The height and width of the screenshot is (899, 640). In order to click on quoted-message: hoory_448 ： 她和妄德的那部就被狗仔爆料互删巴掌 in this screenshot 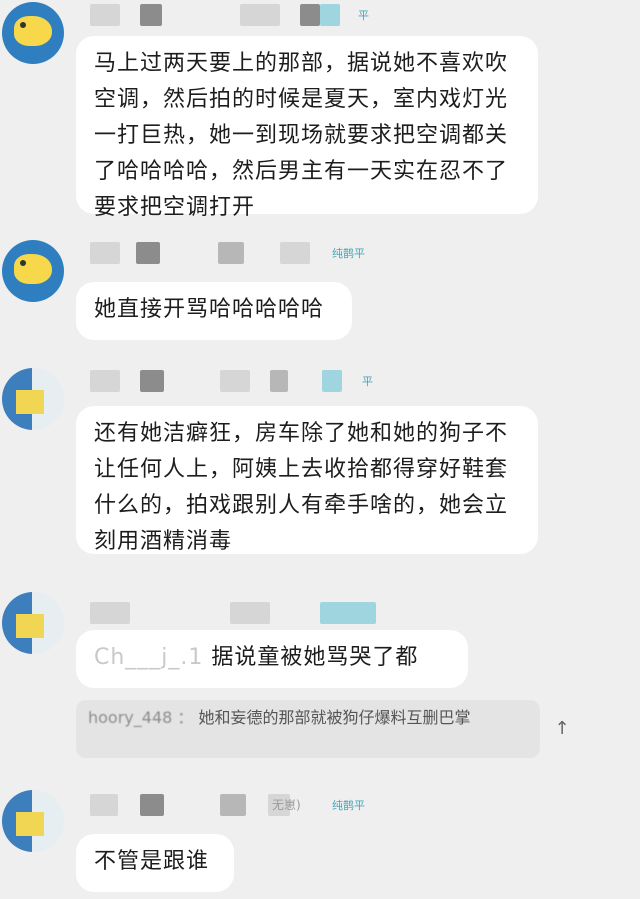, I will do `click(308, 729)`.